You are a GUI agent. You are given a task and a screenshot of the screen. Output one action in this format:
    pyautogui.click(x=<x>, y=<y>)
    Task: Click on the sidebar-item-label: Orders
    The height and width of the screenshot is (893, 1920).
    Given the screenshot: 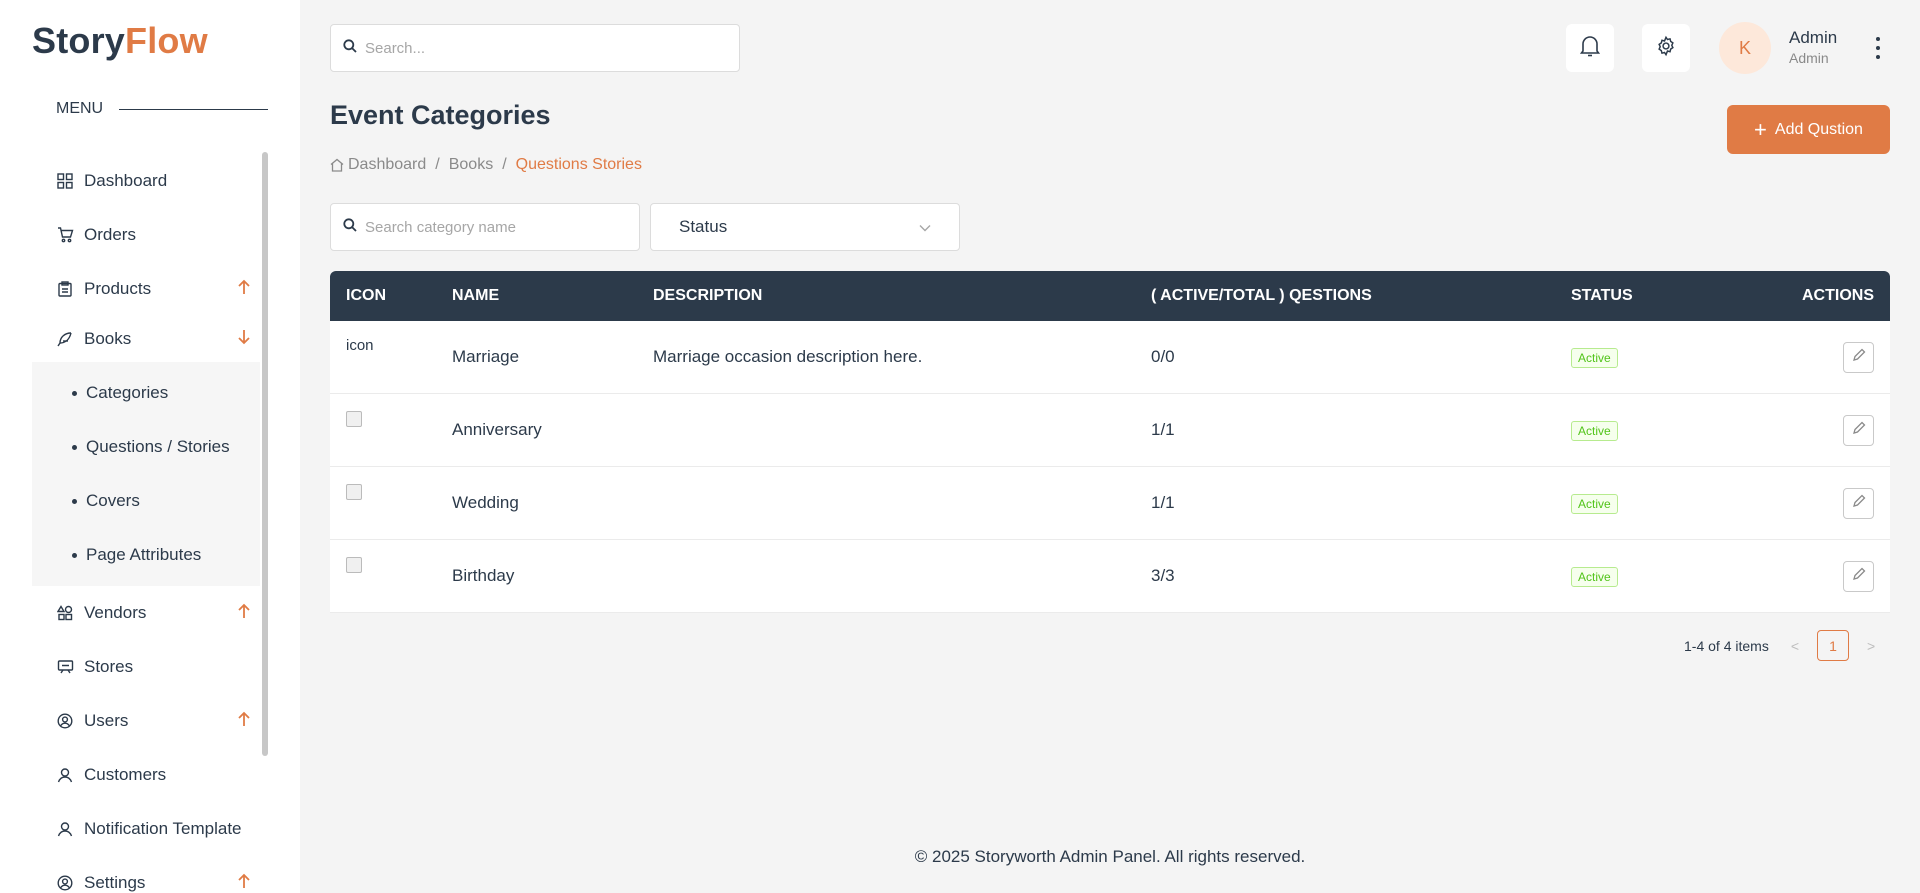 What is the action you would take?
    pyautogui.click(x=110, y=234)
    